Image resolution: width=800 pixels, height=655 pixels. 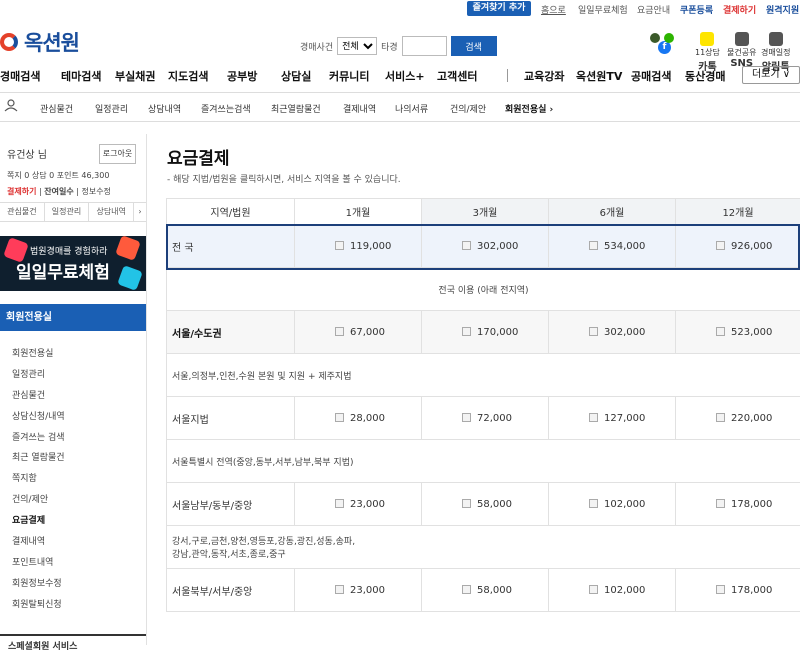 I want to click on logo: 옥션원, so click(x=39, y=42).